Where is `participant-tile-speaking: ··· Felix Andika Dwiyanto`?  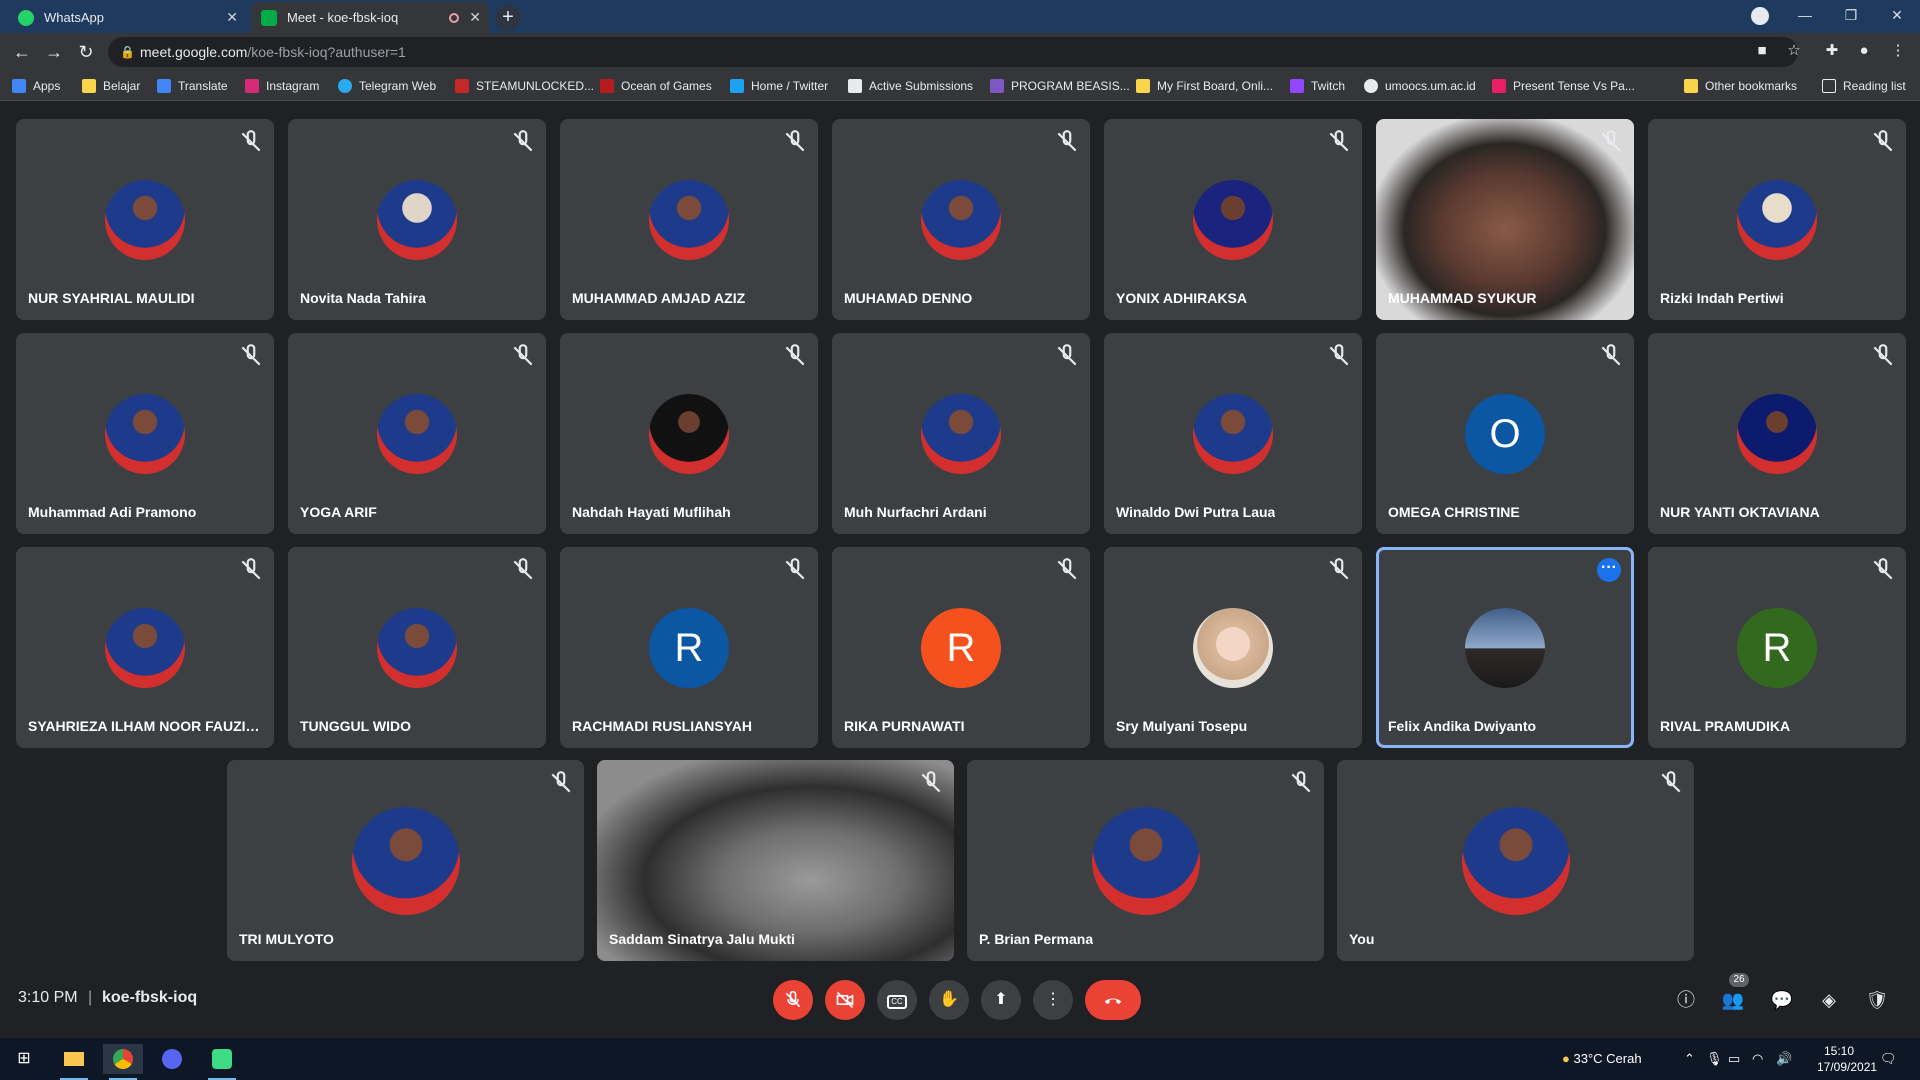
participant-tile-speaking: ··· Felix Andika Dwiyanto is located at coordinates (1505, 647).